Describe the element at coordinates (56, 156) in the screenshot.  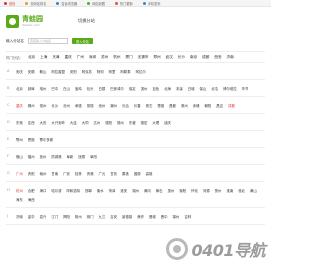
I see `city-link: 防城港` at that location.